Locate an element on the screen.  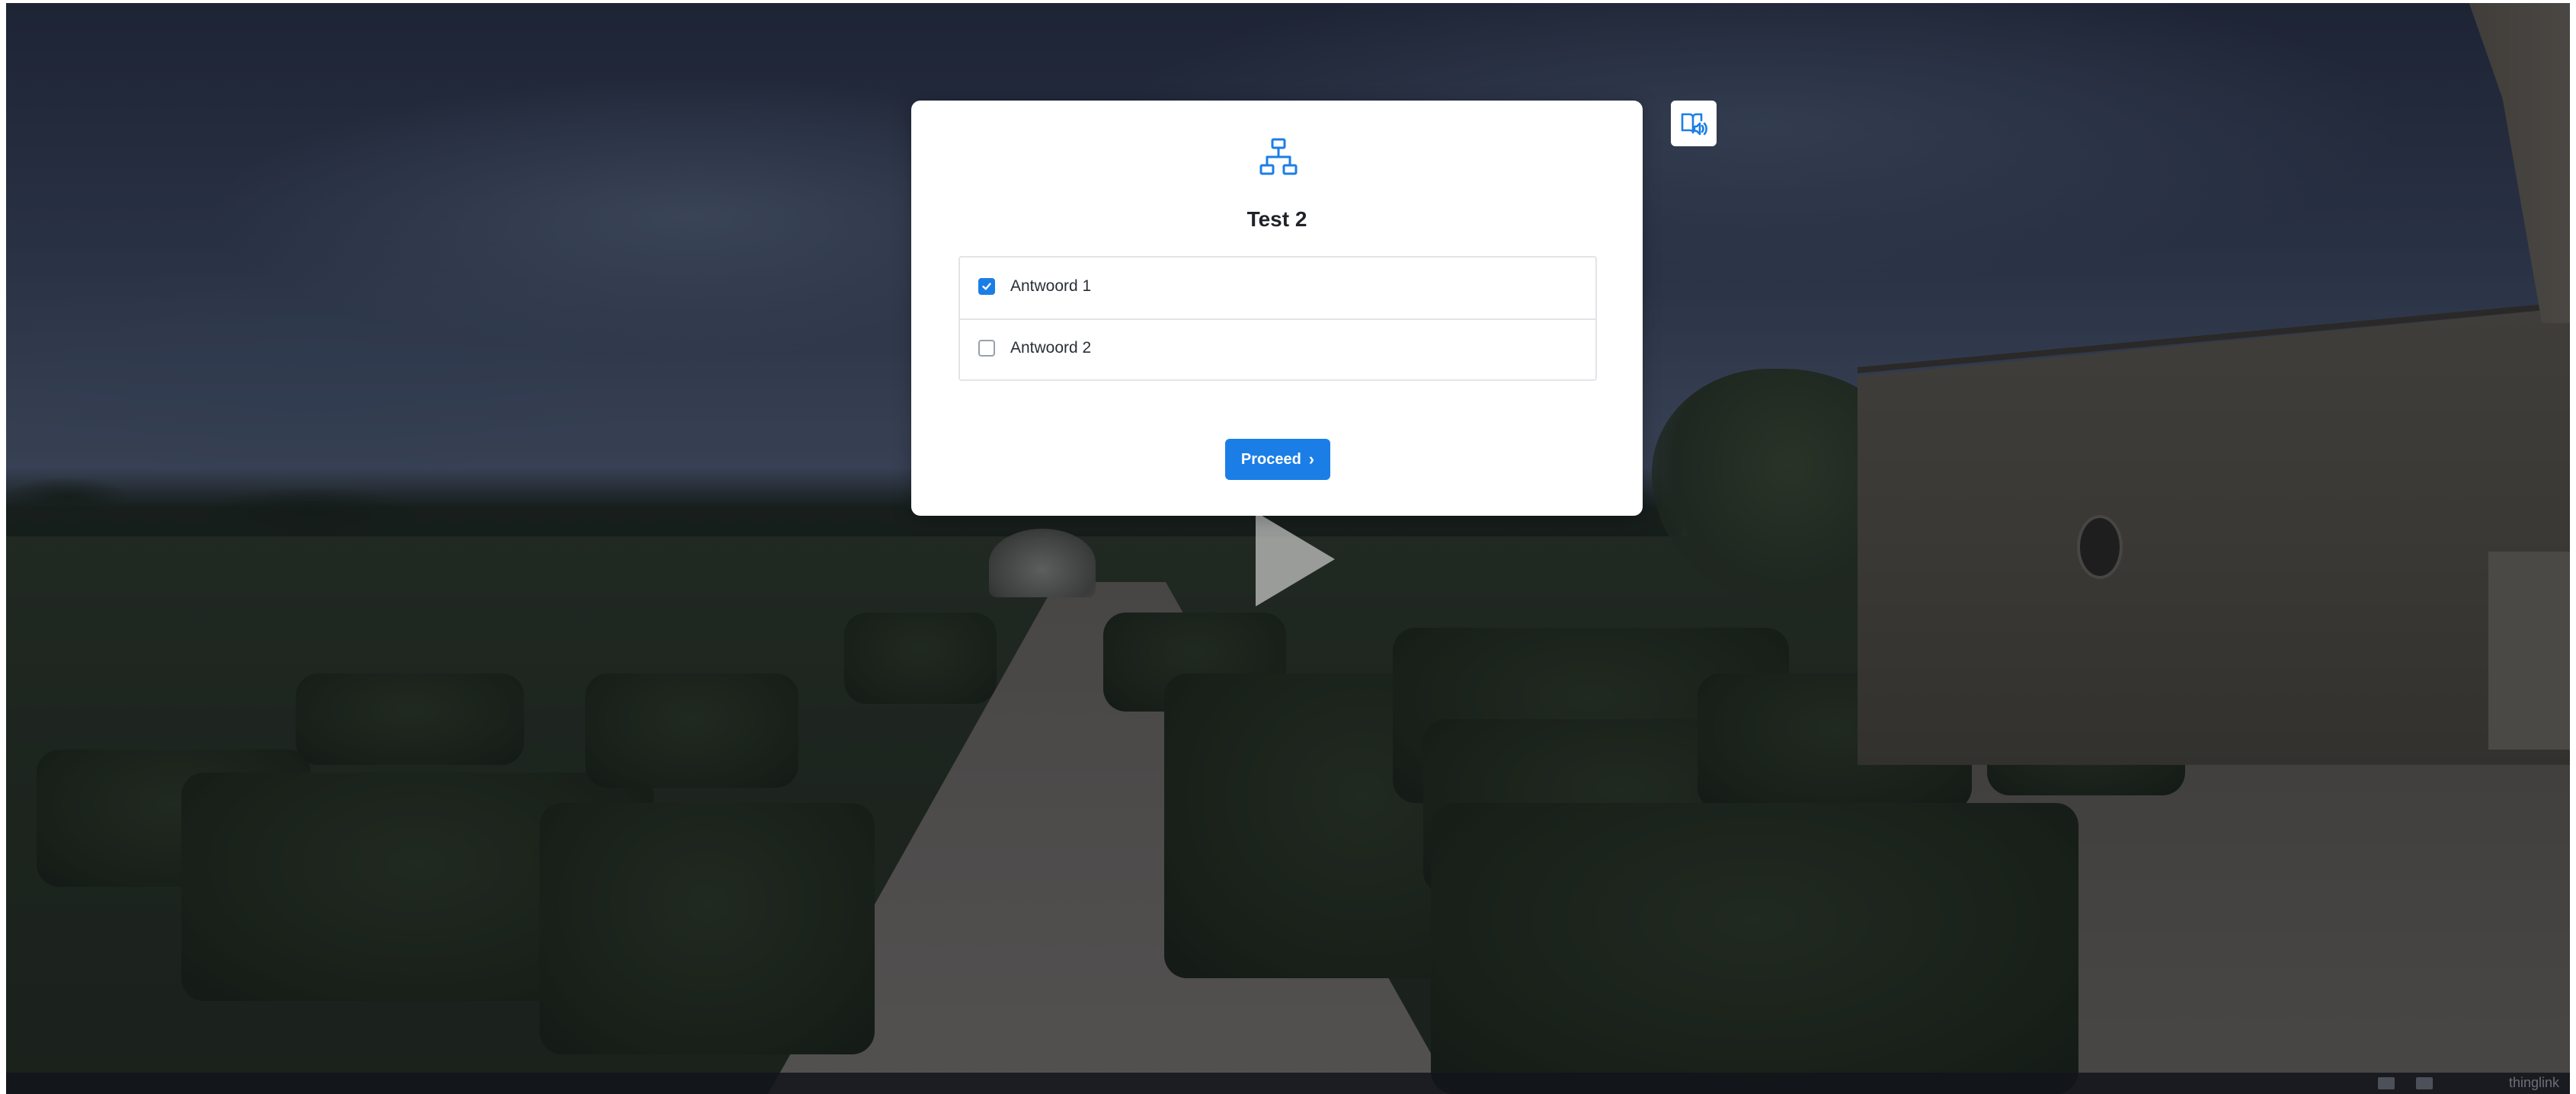
player-bottom-bar: thinglink is located at coordinates (1288, 1084).